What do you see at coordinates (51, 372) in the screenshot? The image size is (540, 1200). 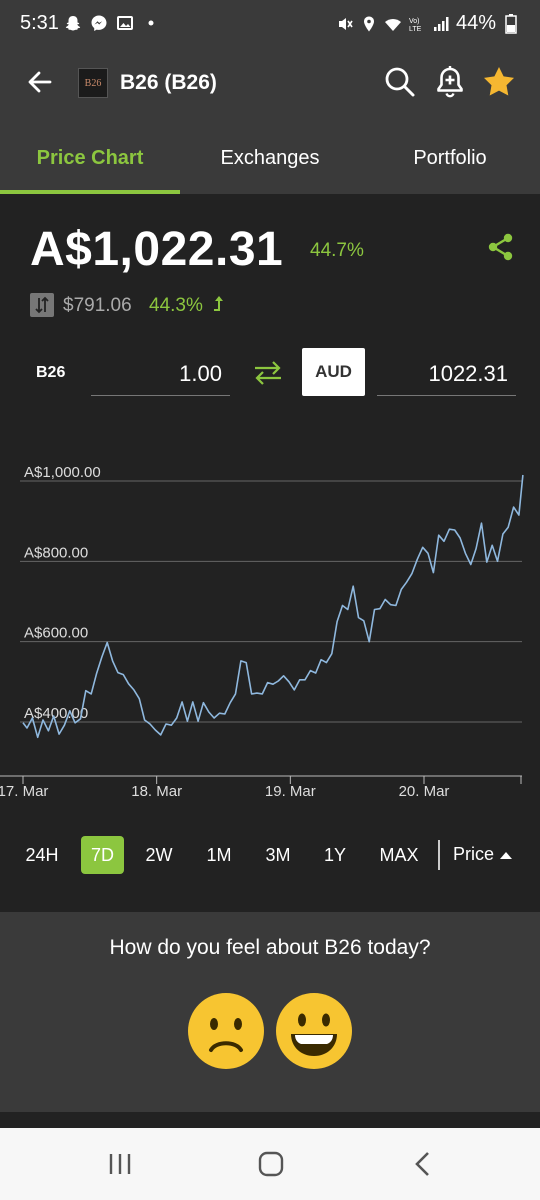 I see `converter-symbol: B26` at bounding box center [51, 372].